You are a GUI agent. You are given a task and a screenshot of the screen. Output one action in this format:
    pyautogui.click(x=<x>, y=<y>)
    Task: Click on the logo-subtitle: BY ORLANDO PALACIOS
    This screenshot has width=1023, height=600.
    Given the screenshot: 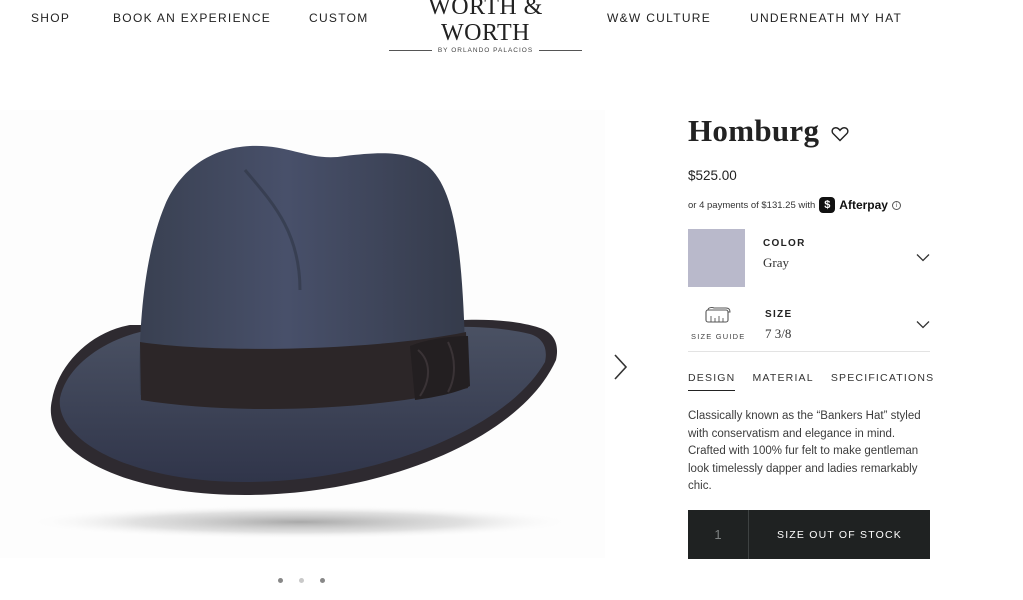 What is the action you would take?
    pyautogui.click(x=485, y=50)
    